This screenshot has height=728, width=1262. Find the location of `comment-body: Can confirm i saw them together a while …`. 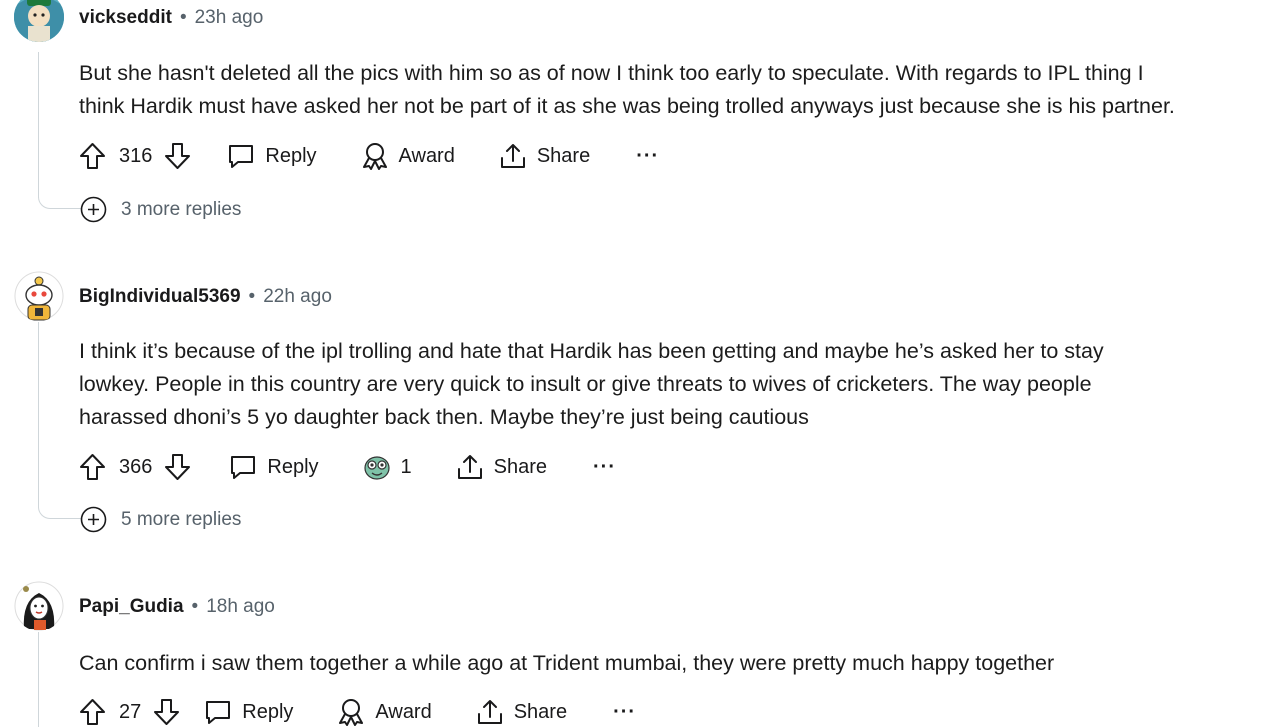

comment-body: Can confirm i saw them together a while … is located at coordinates (566, 663).